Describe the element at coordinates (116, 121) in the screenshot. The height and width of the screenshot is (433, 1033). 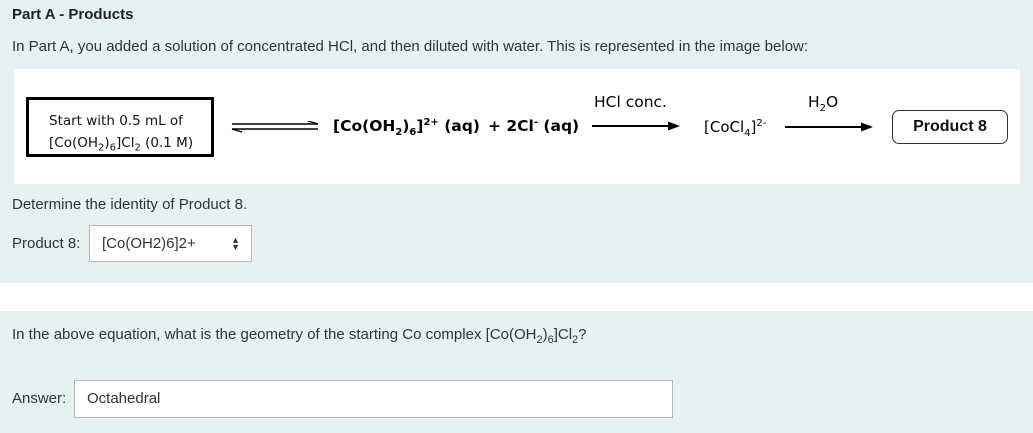
I see `start-line-1: Start with 0.5 mL of` at that location.